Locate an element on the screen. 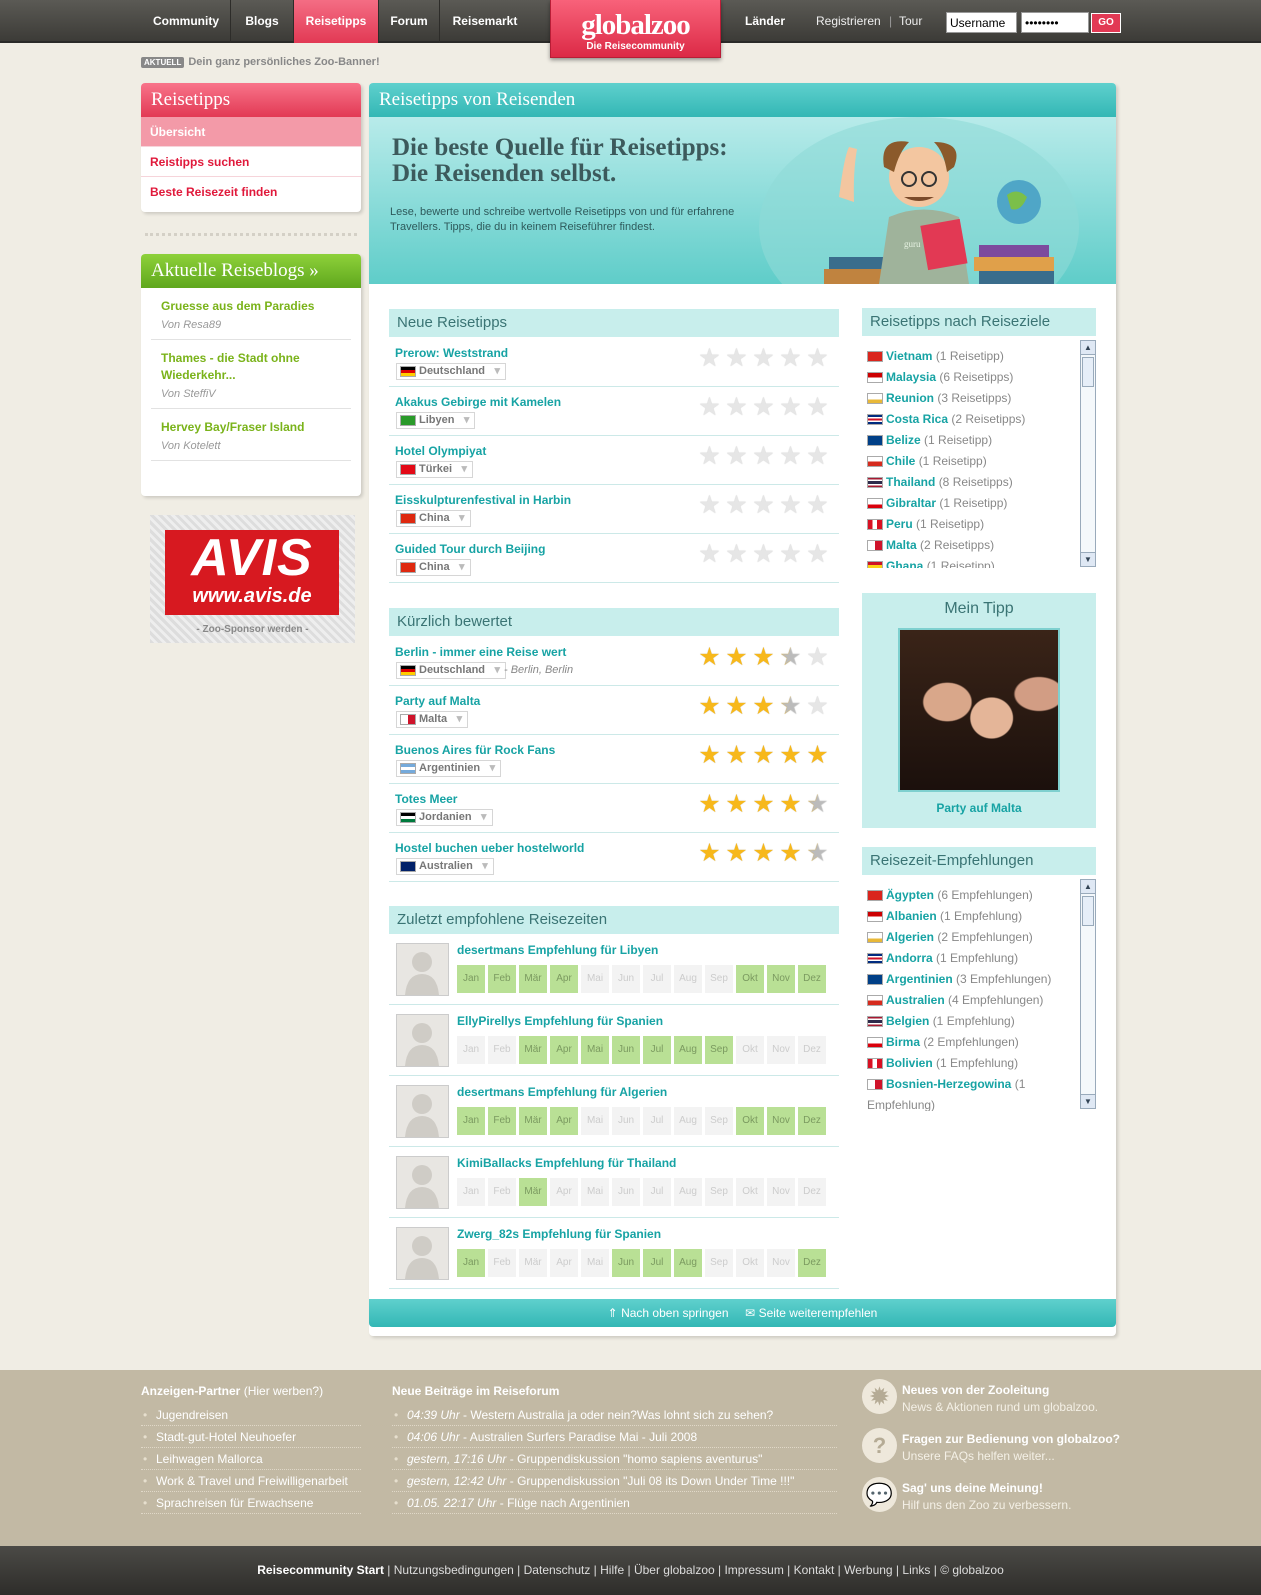 The image size is (1261, 1595). nav-laender: Länder is located at coordinates (765, 21).